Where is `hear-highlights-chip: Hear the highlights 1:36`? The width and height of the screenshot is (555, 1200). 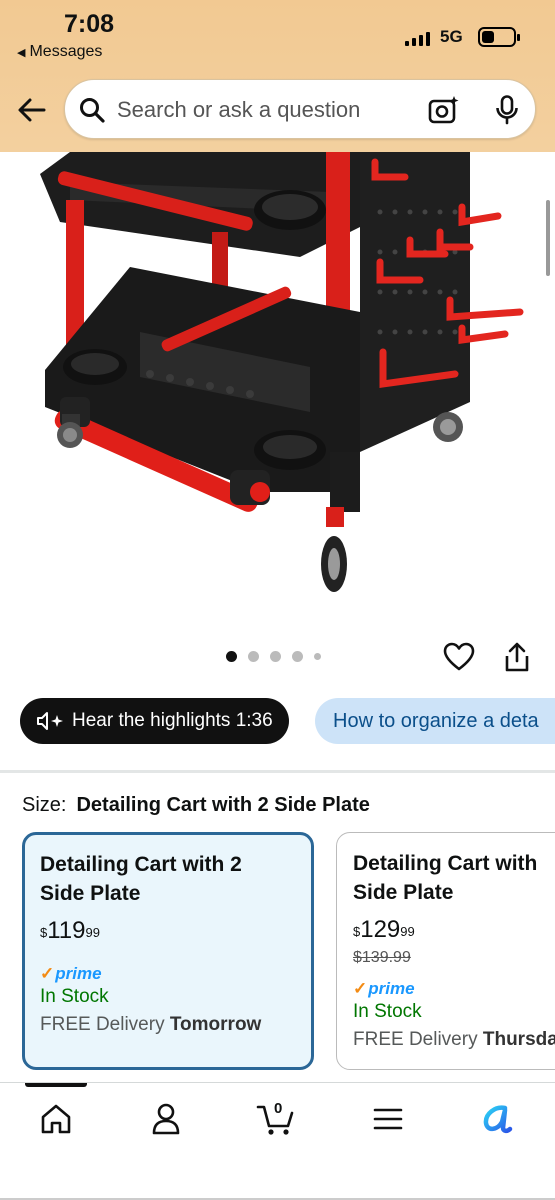
hear-highlights-chip: Hear the highlights 1:36 is located at coordinates (154, 721).